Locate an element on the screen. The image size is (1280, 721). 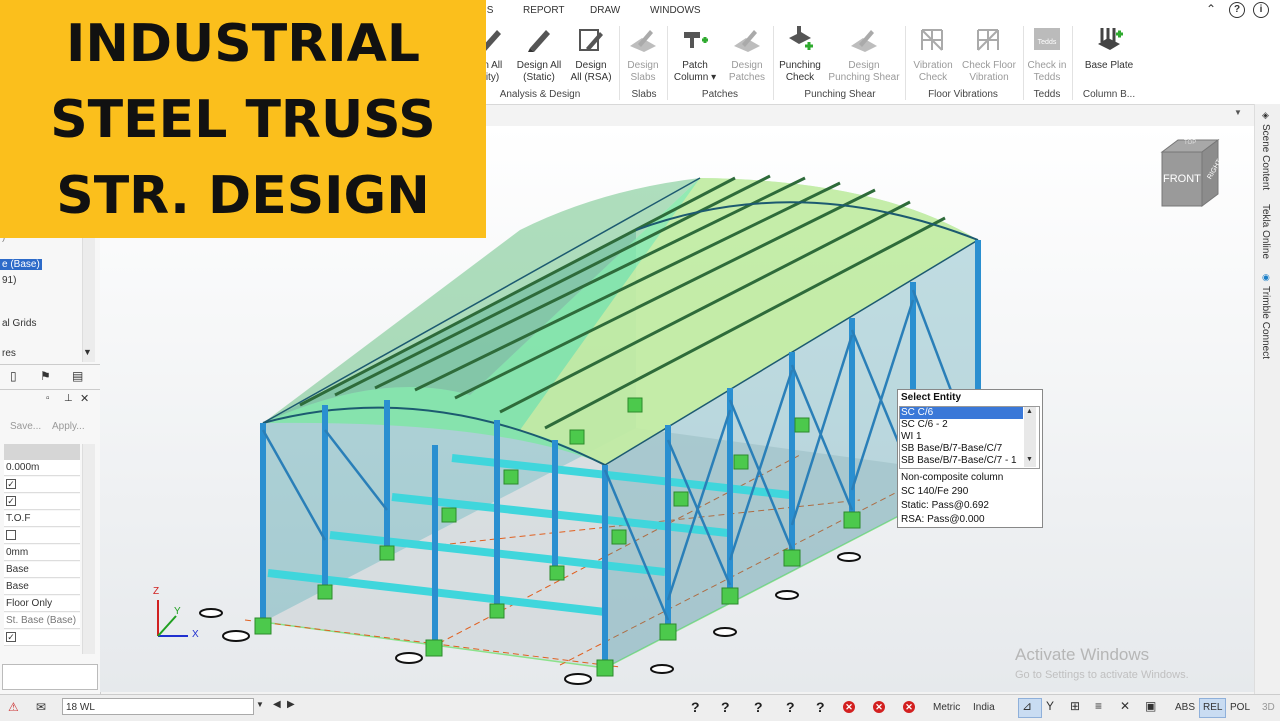
flag-icon: ⚑ is located at coordinates (45, 376).